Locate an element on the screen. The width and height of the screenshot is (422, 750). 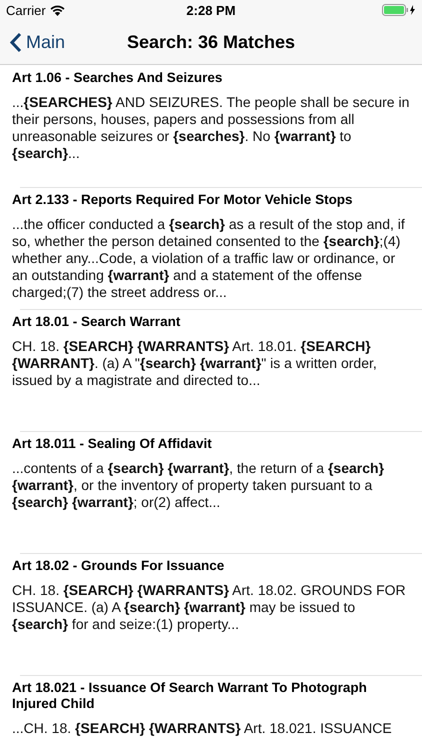
result-row: Art 18.021 - Issuance Of Search Warrant To Photograph Injured Child ...CH. 18. {SEARCH} {WARRANTS} Art. 18.021. ISSUANCE is located at coordinates (211, 712).